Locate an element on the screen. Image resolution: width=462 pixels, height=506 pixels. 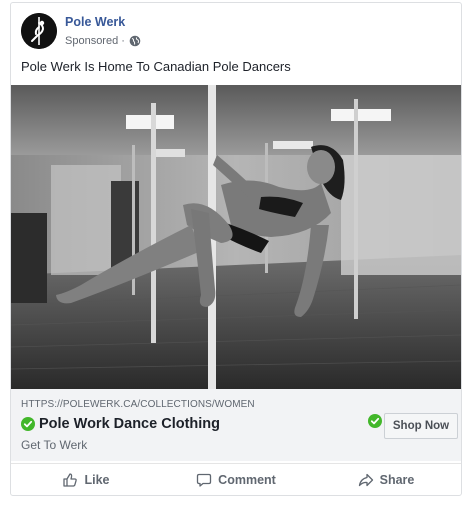
speech-bubble-icon is located at coordinates (204, 480).